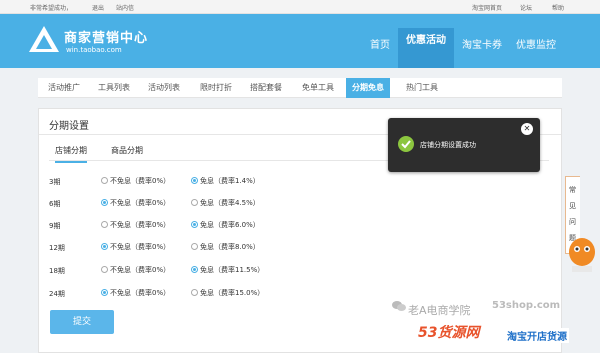 The image size is (600, 353). What do you see at coordinates (106, 38) in the screenshot?
I see `logo-title: 商家营销中心` at bounding box center [106, 38].